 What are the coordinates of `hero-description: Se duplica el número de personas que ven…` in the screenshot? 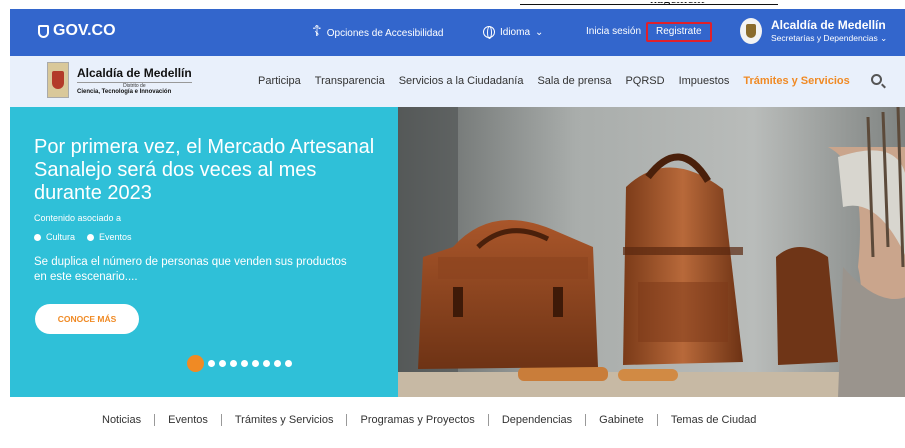 It's located at (190, 269).